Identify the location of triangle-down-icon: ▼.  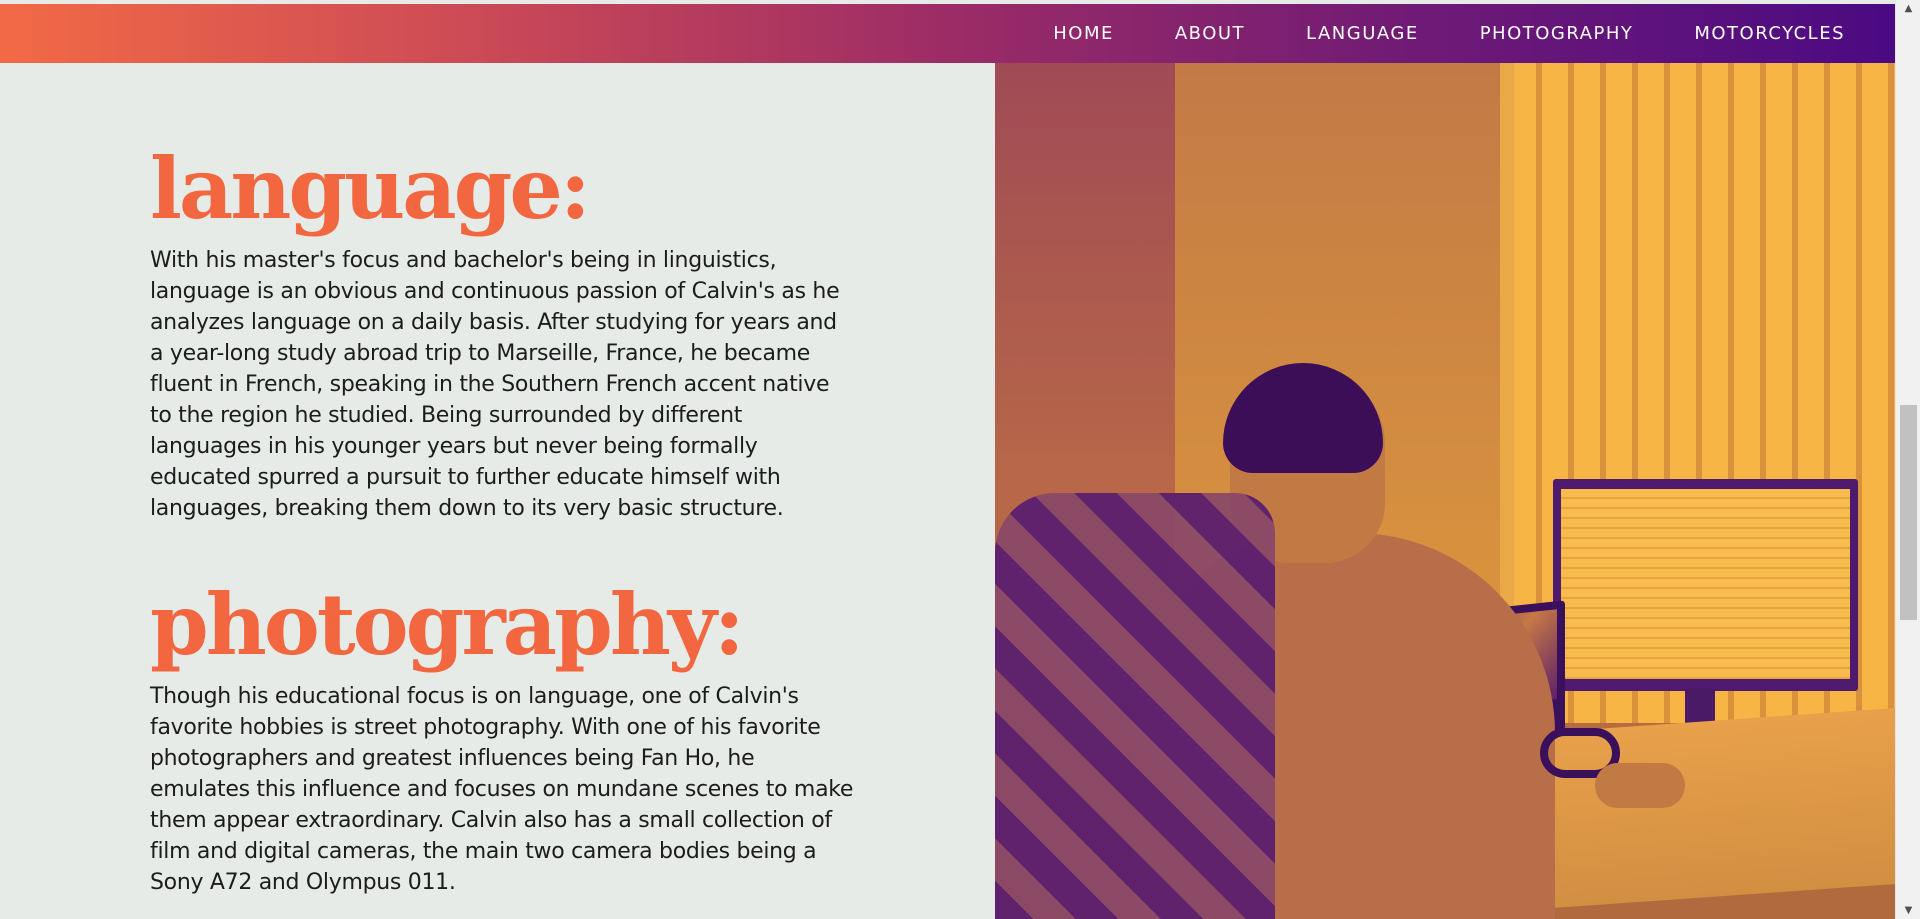
(1908, 910).